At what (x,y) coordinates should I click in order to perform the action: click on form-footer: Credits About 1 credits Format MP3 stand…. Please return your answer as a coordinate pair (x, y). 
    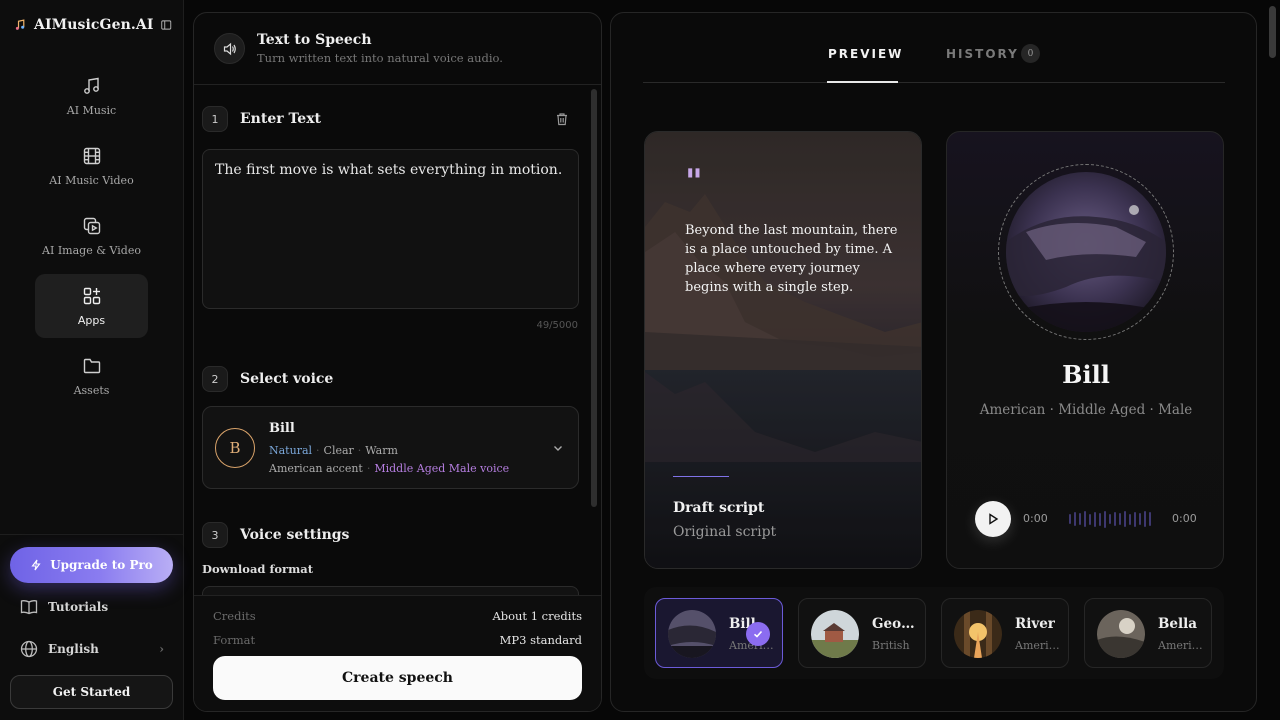
    Looking at the image, I should click on (397, 653).